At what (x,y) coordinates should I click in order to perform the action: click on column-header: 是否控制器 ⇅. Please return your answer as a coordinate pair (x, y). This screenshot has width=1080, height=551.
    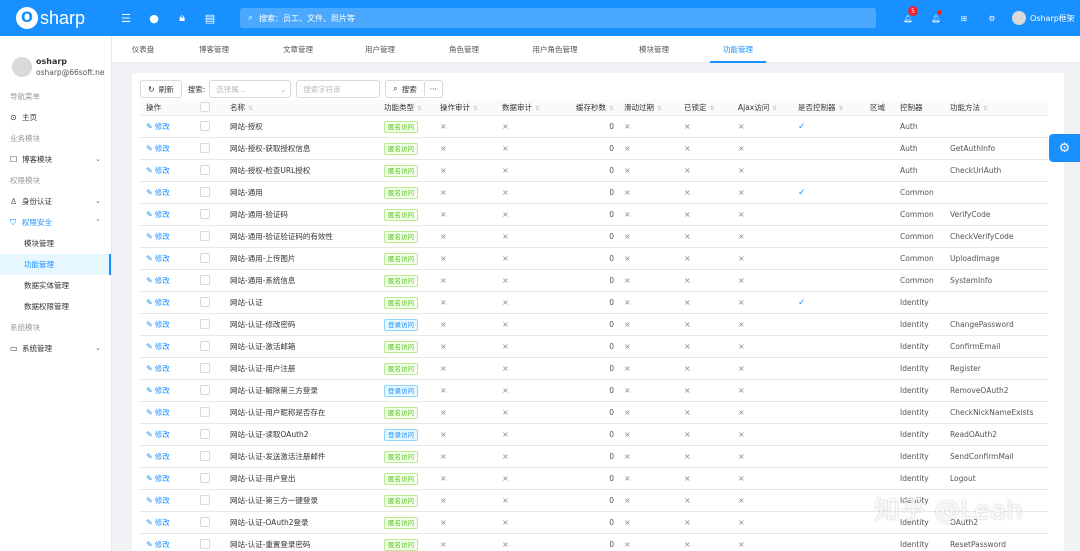
    Looking at the image, I should click on (828, 107).